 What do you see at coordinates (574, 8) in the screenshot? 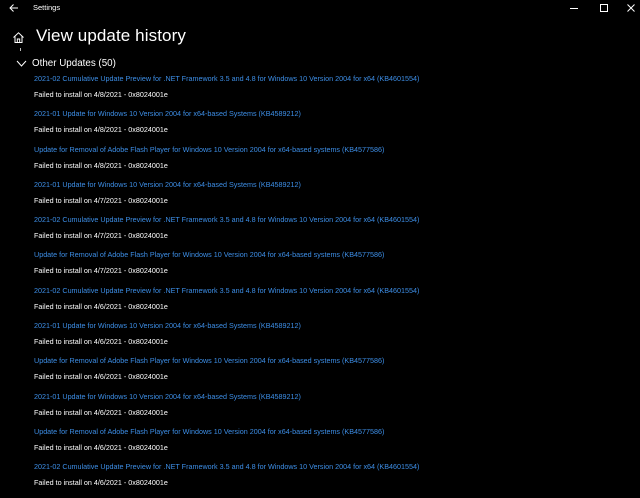
I see `minimize-icon` at bounding box center [574, 8].